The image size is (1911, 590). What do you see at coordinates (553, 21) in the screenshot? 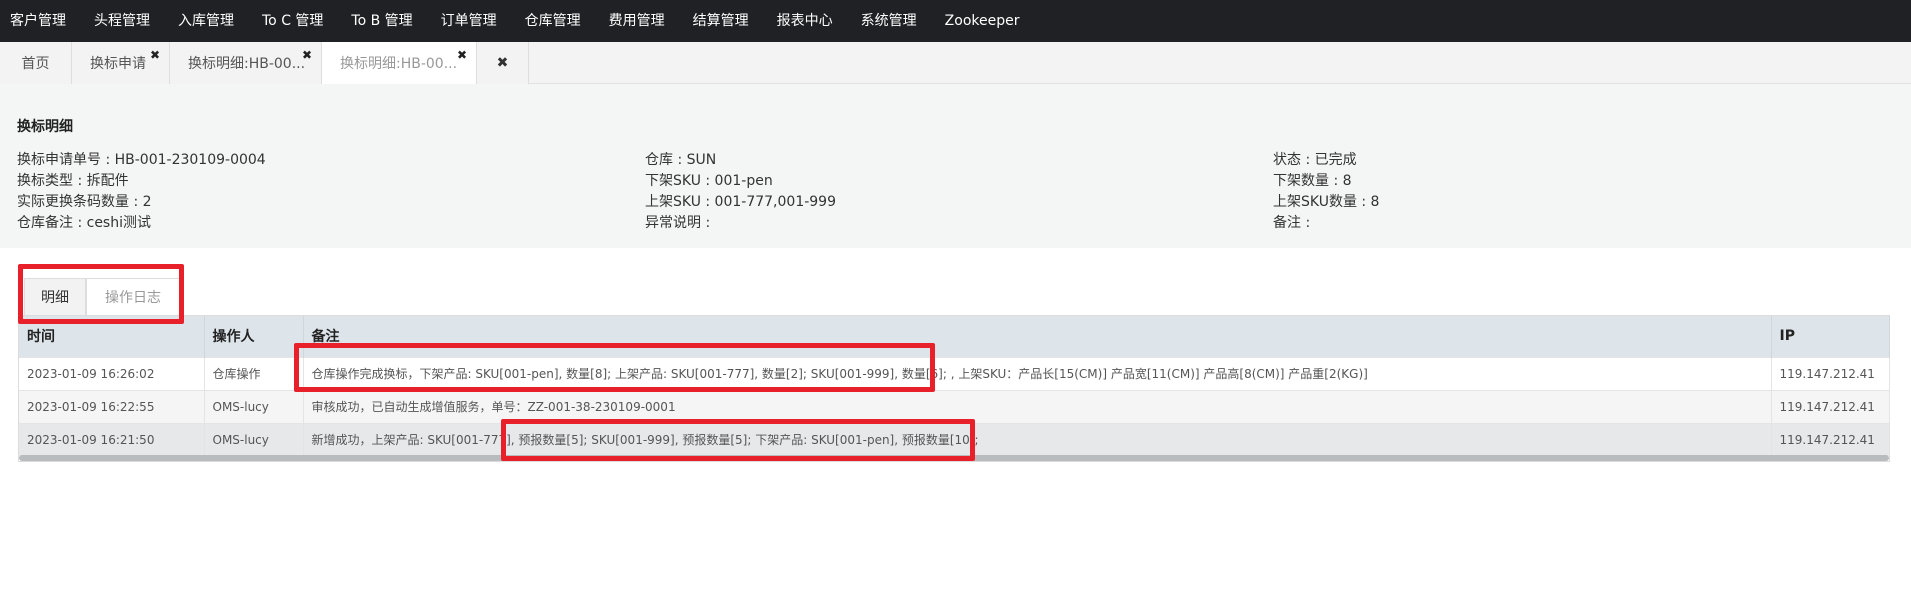
I see `nav-warehouse: 仓库管理` at bounding box center [553, 21].